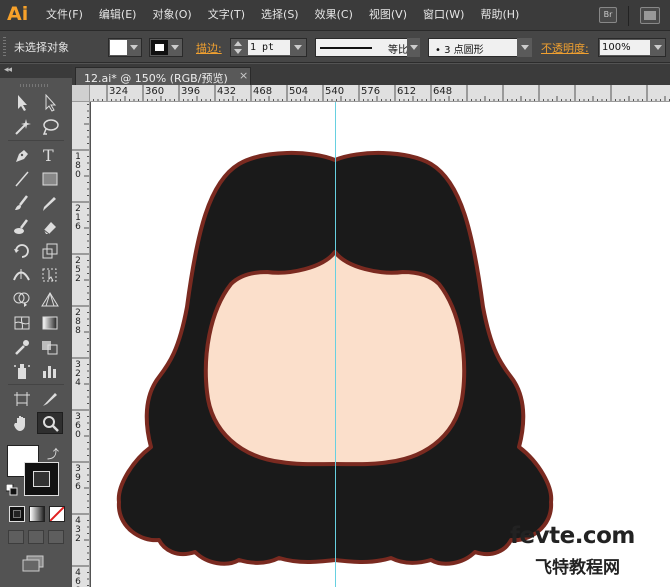 Image resolution: width=670 pixels, height=587 pixels. Describe the element at coordinates (18, 14) in the screenshot. I see `app-logo: Ai` at that location.